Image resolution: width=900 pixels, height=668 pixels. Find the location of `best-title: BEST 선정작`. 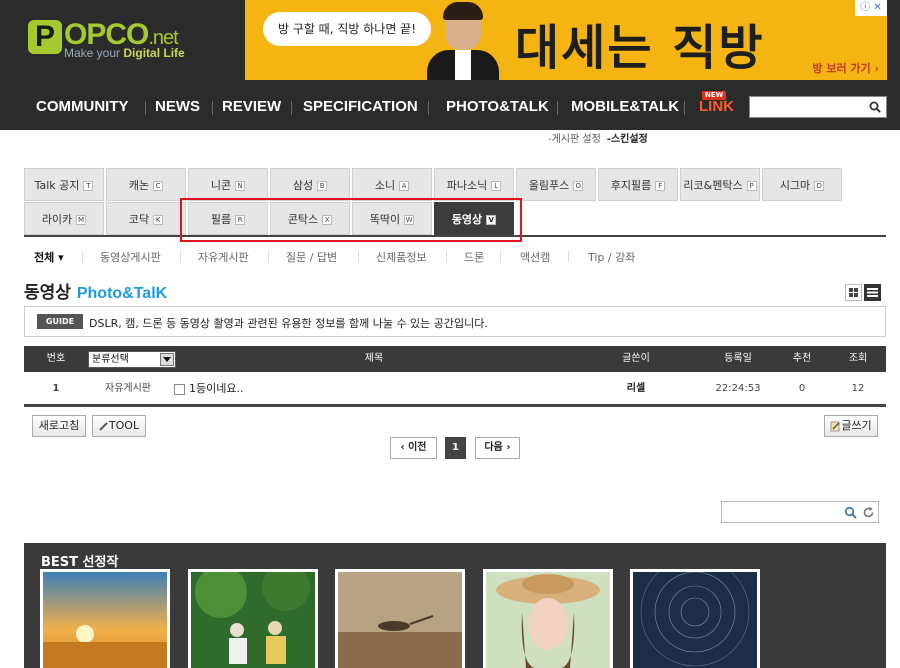

best-title: BEST 선정작 is located at coordinates (80, 562).